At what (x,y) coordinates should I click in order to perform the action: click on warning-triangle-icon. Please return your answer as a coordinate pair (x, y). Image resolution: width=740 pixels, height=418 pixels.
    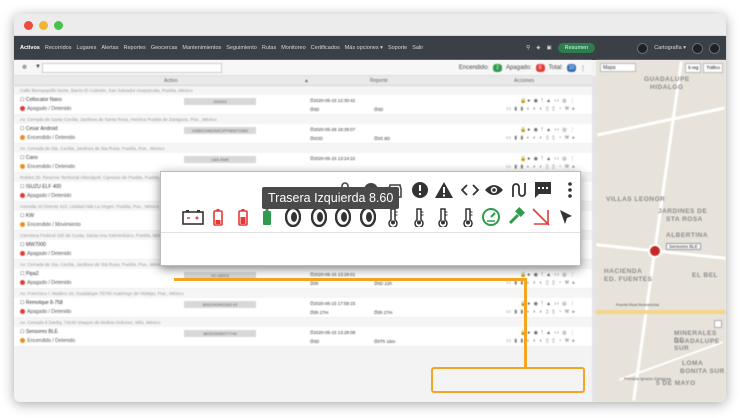
    Looking at the image, I should click on (444, 190).